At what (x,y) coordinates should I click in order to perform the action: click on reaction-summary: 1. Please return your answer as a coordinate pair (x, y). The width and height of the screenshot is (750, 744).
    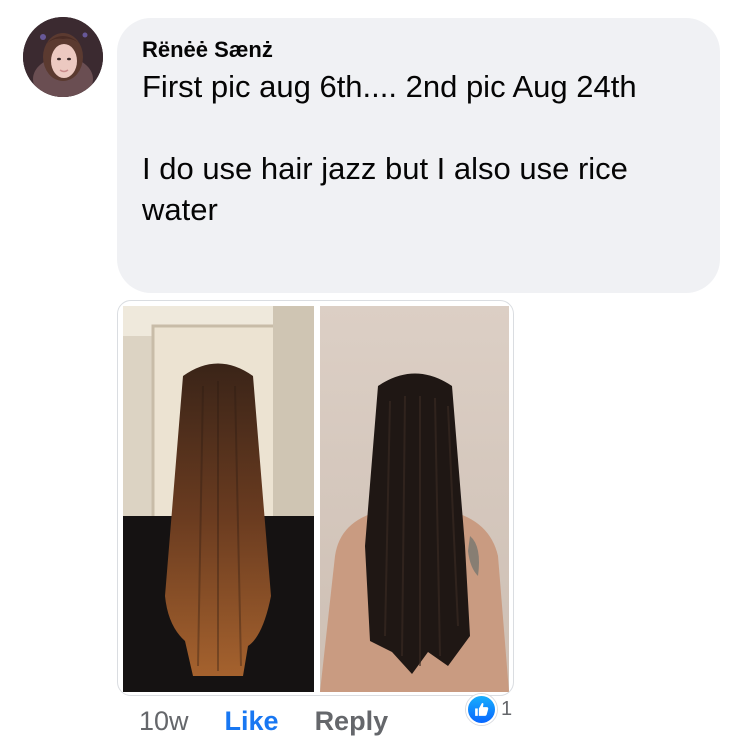
    Looking at the image, I should click on (489, 709).